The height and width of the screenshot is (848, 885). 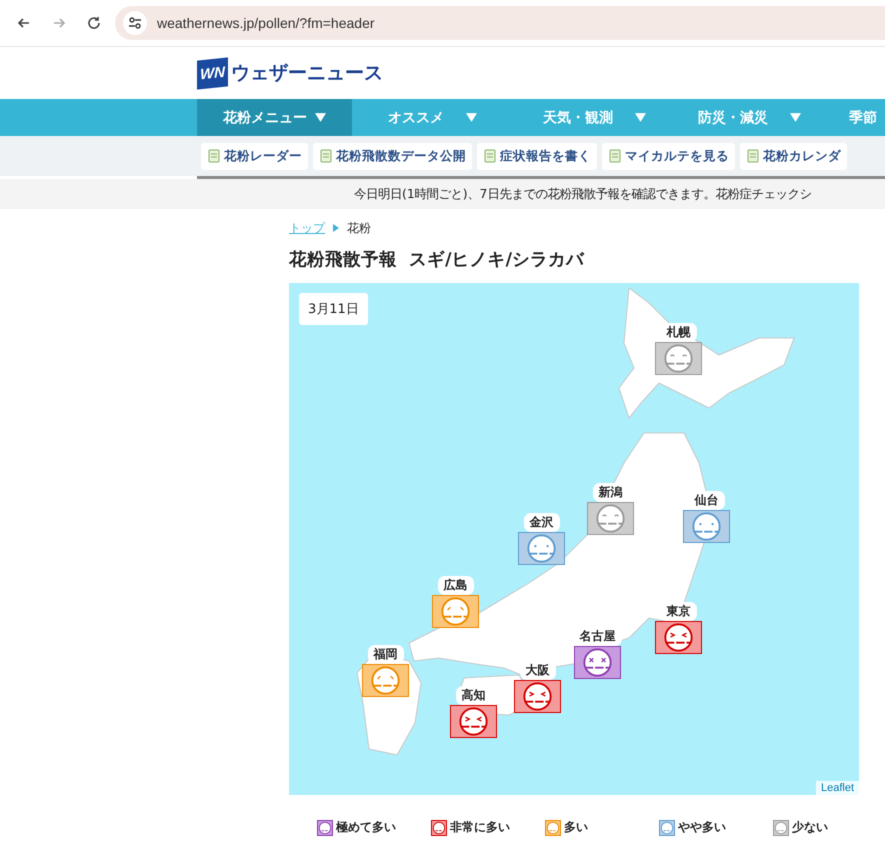 What do you see at coordinates (254, 156) in the screenshot?
I see `subnav-button: 花粉レーダー` at bounding box center [254, 156].